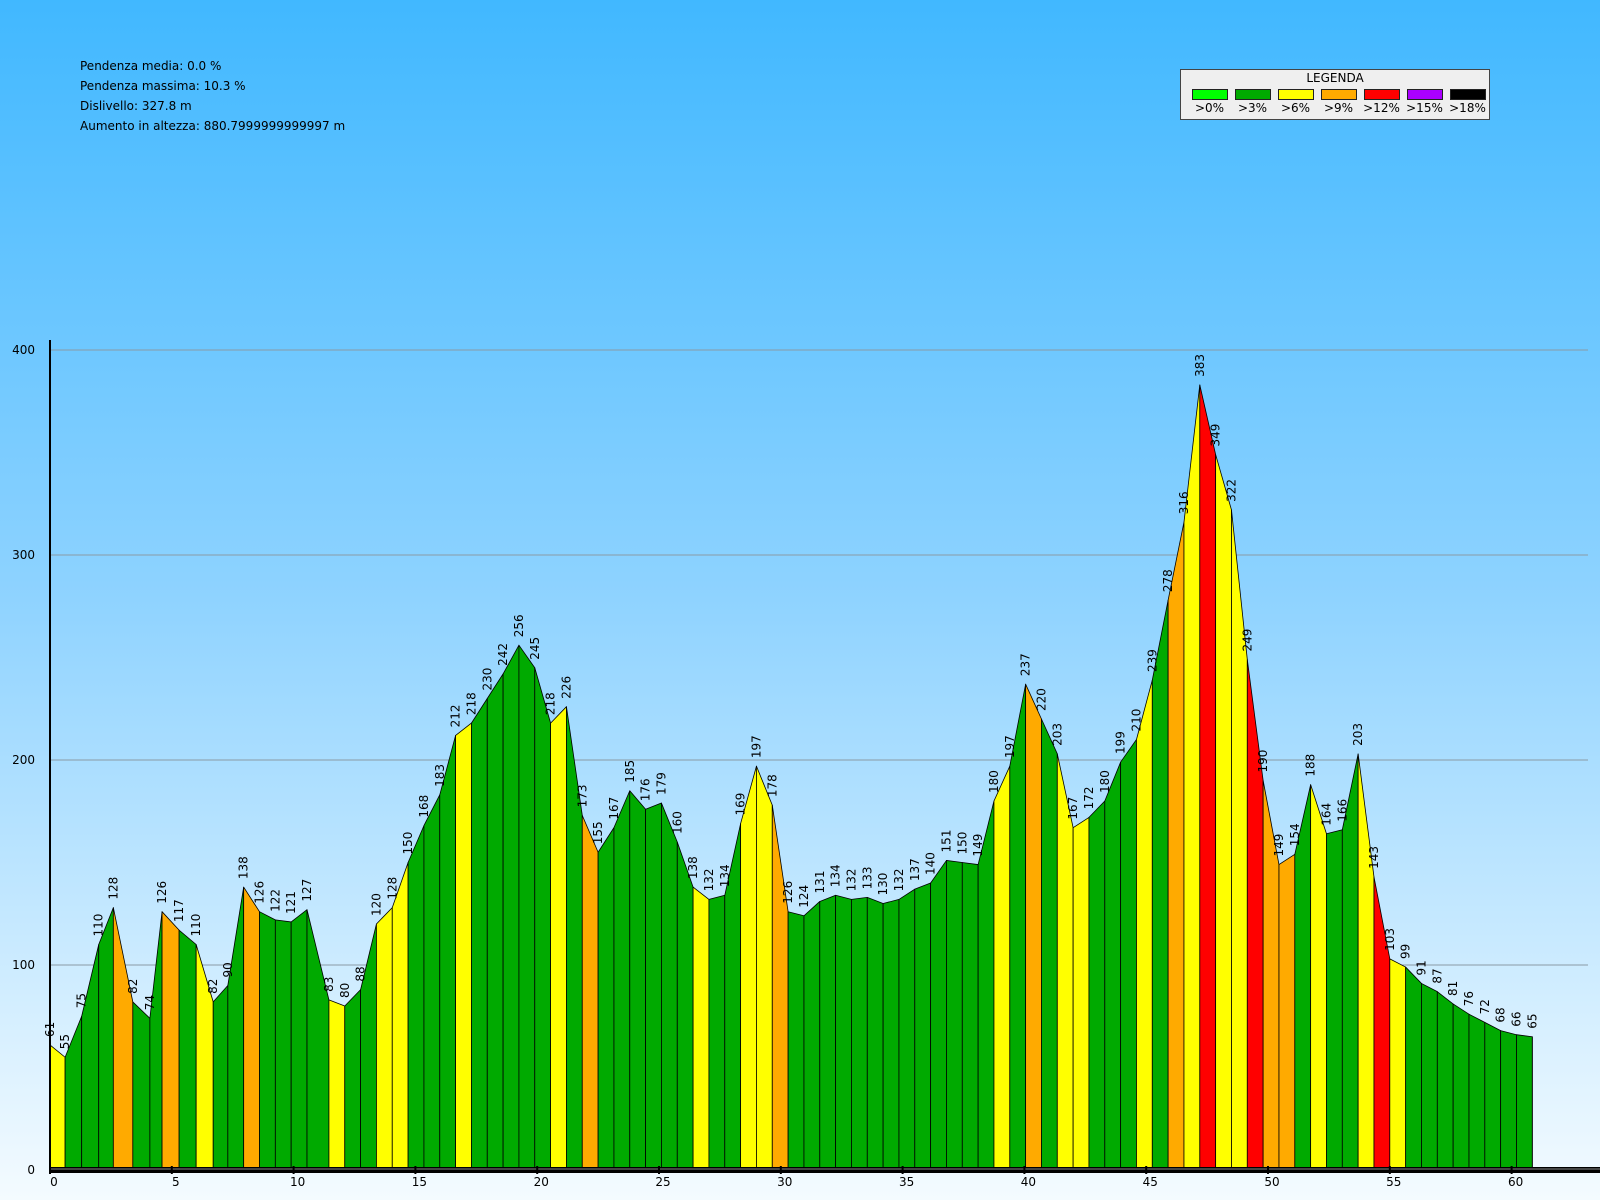 The height and width of the screenshot is (1200, 1600). I want to click on elevation-label-79: 188, so click(1311, 765).